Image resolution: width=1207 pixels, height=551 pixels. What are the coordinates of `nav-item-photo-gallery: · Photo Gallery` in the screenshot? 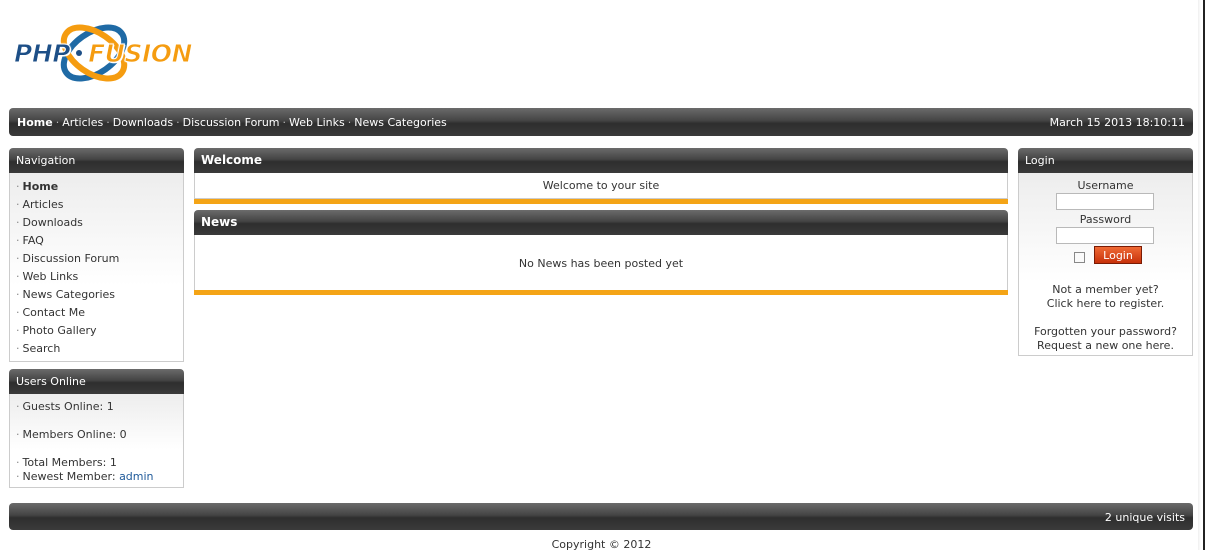 It's located at (56, 330).